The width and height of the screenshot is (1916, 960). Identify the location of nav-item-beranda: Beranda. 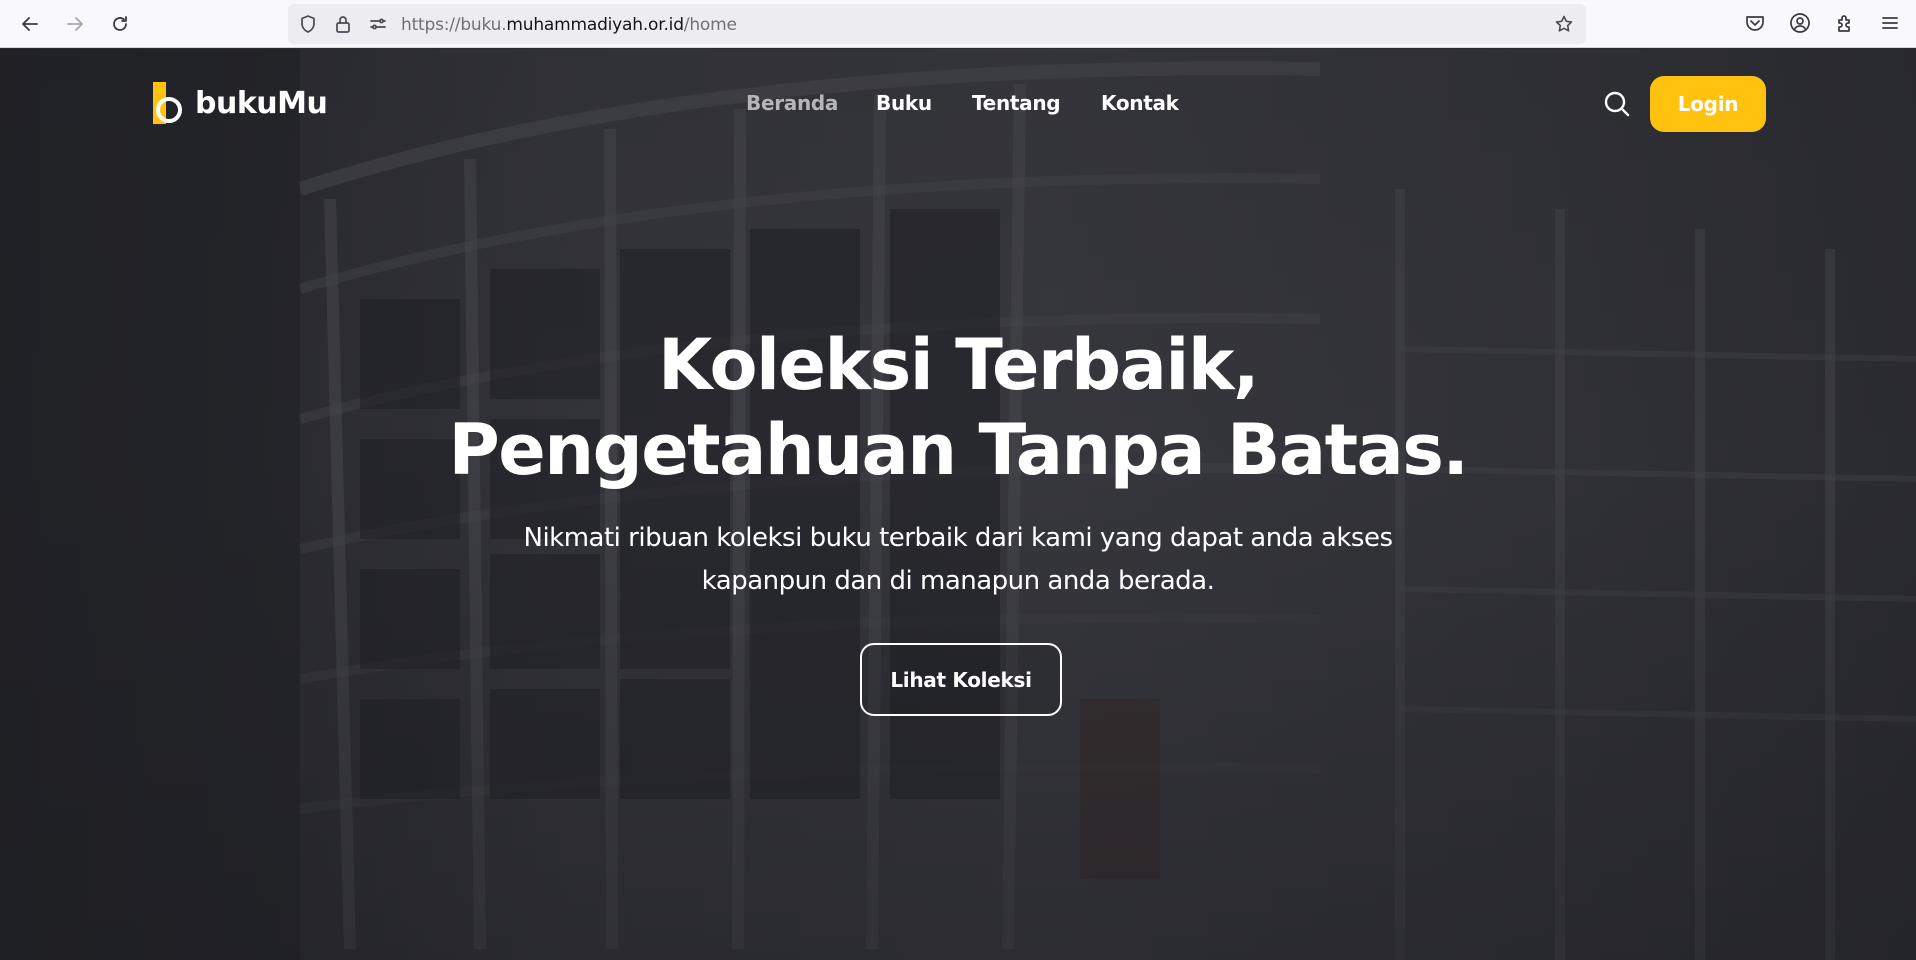
(792, 103).